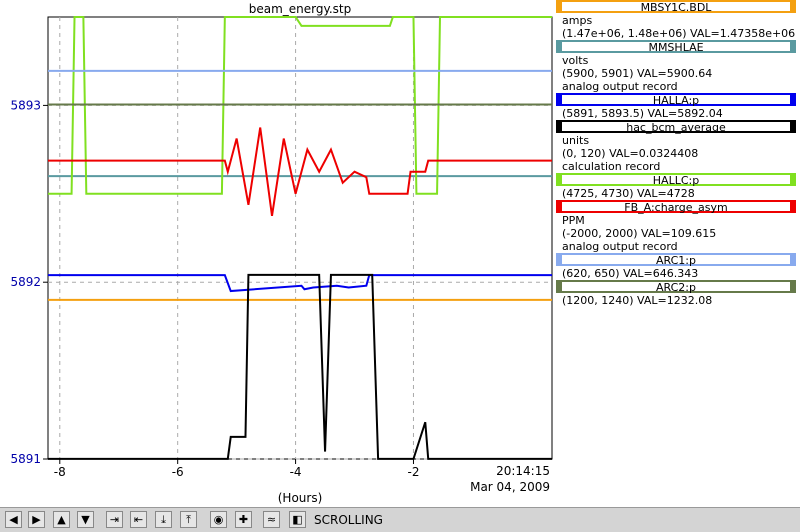 This screenshot has width=800, height=532. I want to click on legend-entry-hac-bcm-average: hac_bcm_average, so click(676, 127).